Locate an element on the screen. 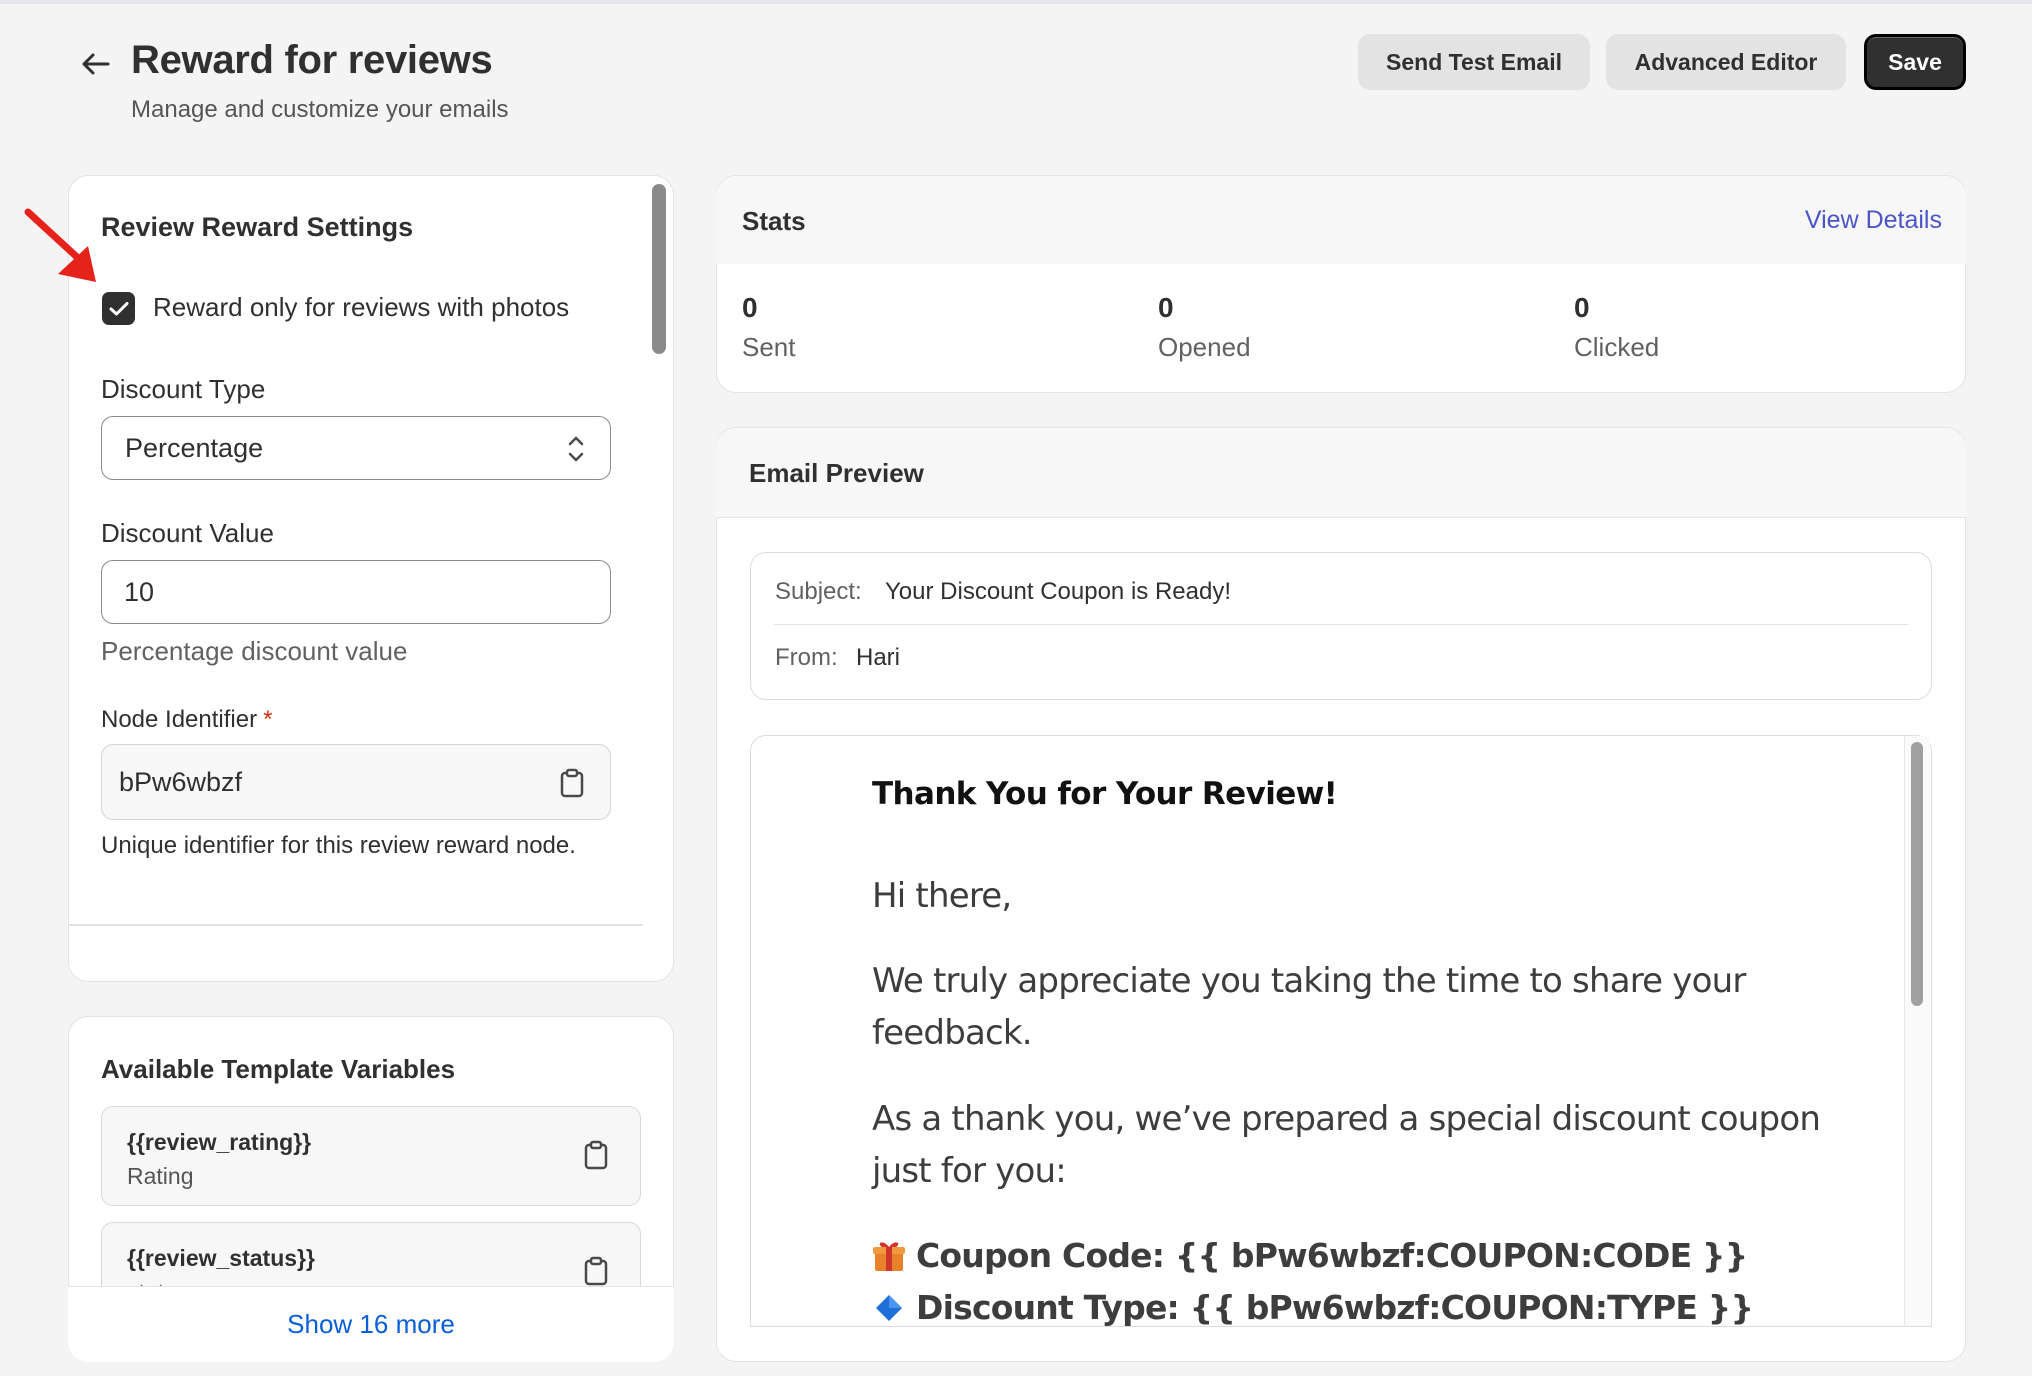 The image size is (2032, 1376). back-button is located at coordinates (96, 64).